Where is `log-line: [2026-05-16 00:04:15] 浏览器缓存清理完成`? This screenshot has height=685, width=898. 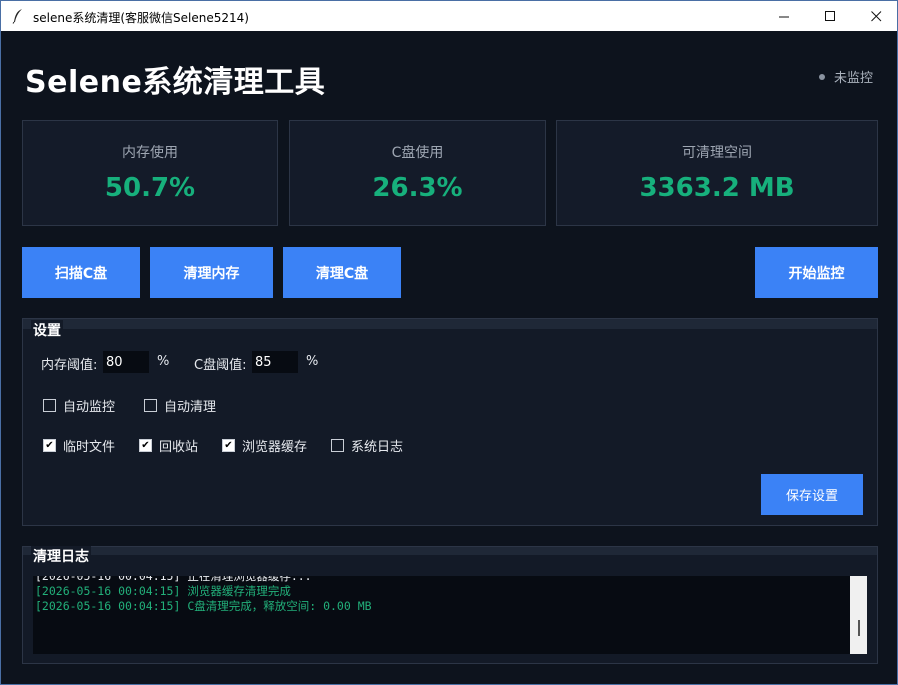 log-line: [2026-05-16 00:04:15] 浏览器缓存清理完成 is located at coordinates (163, 591).